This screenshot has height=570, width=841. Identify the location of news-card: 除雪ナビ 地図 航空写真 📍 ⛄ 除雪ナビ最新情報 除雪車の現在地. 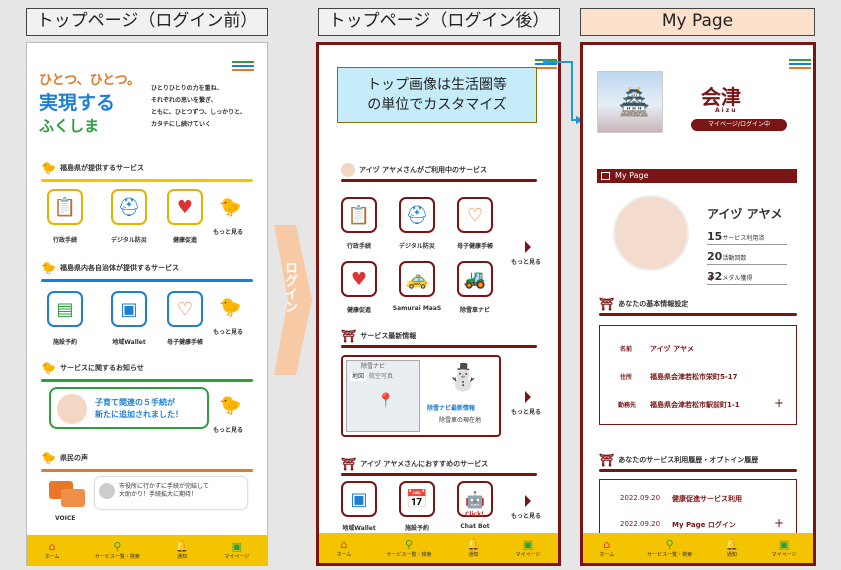
(421, 396).